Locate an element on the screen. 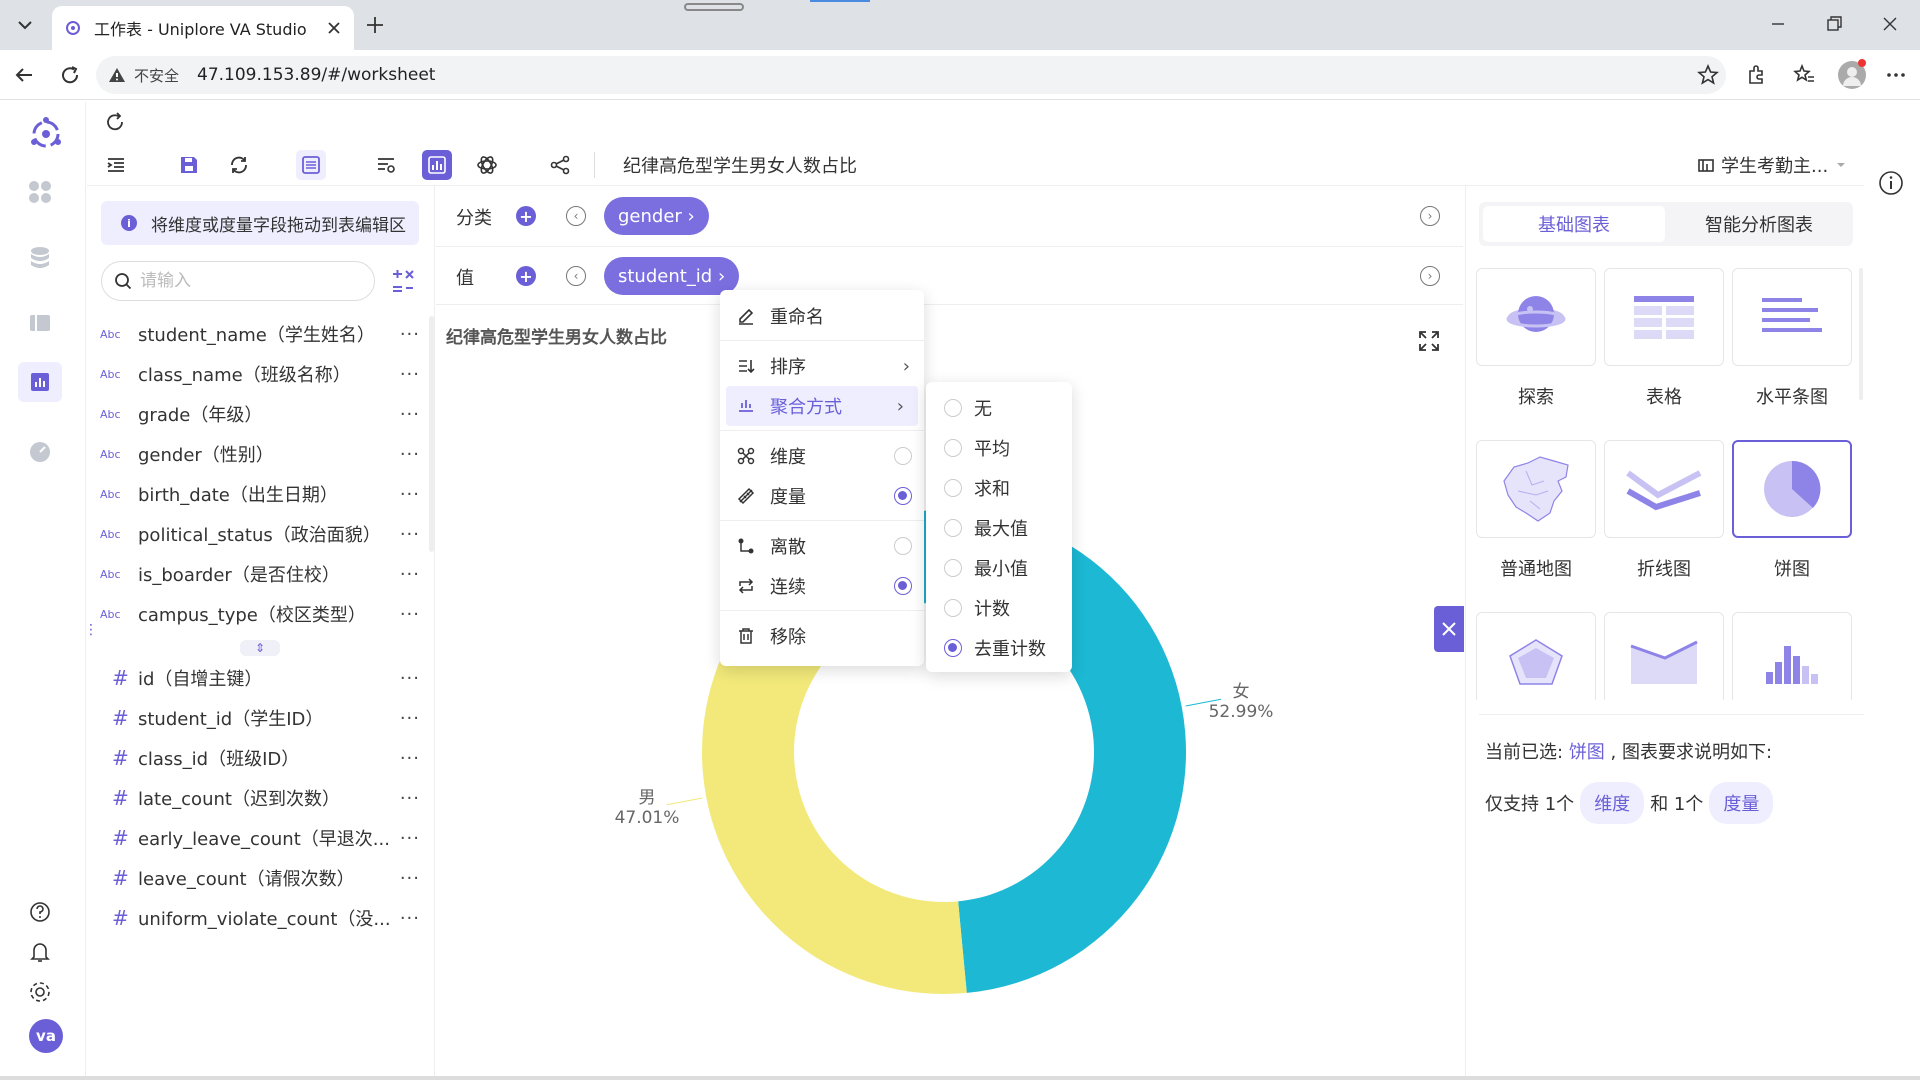 Image resolution: width=1920 pixels, height=1080 pixels. chart-type-area is located at coordinates (1664, 656).